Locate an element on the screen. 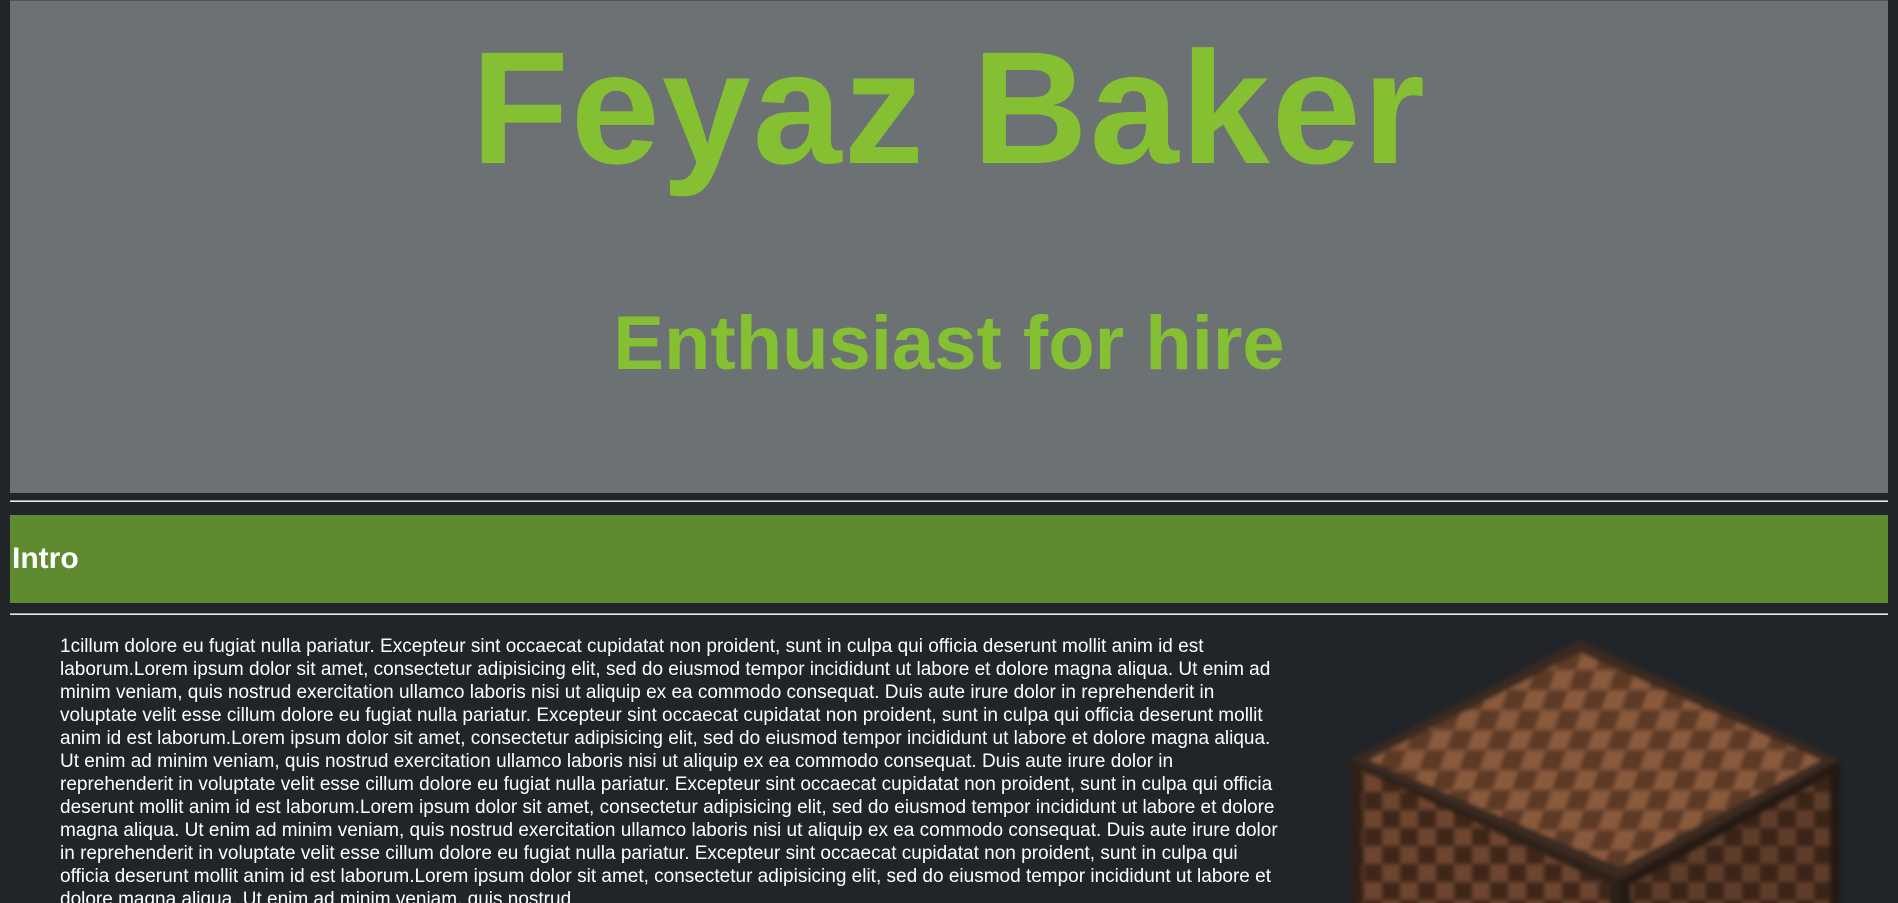  divider-bottom is located at coordinates (949, 614).